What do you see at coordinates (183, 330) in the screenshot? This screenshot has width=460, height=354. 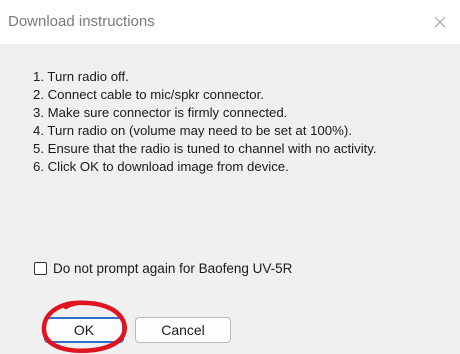 I see `cancel-button: Cancel` at bounding box center [183, 330].